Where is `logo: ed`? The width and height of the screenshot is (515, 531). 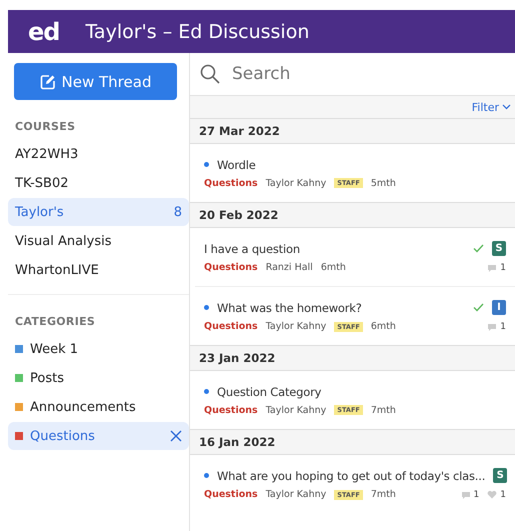 logo: ed is located at coordinates (47, 32).